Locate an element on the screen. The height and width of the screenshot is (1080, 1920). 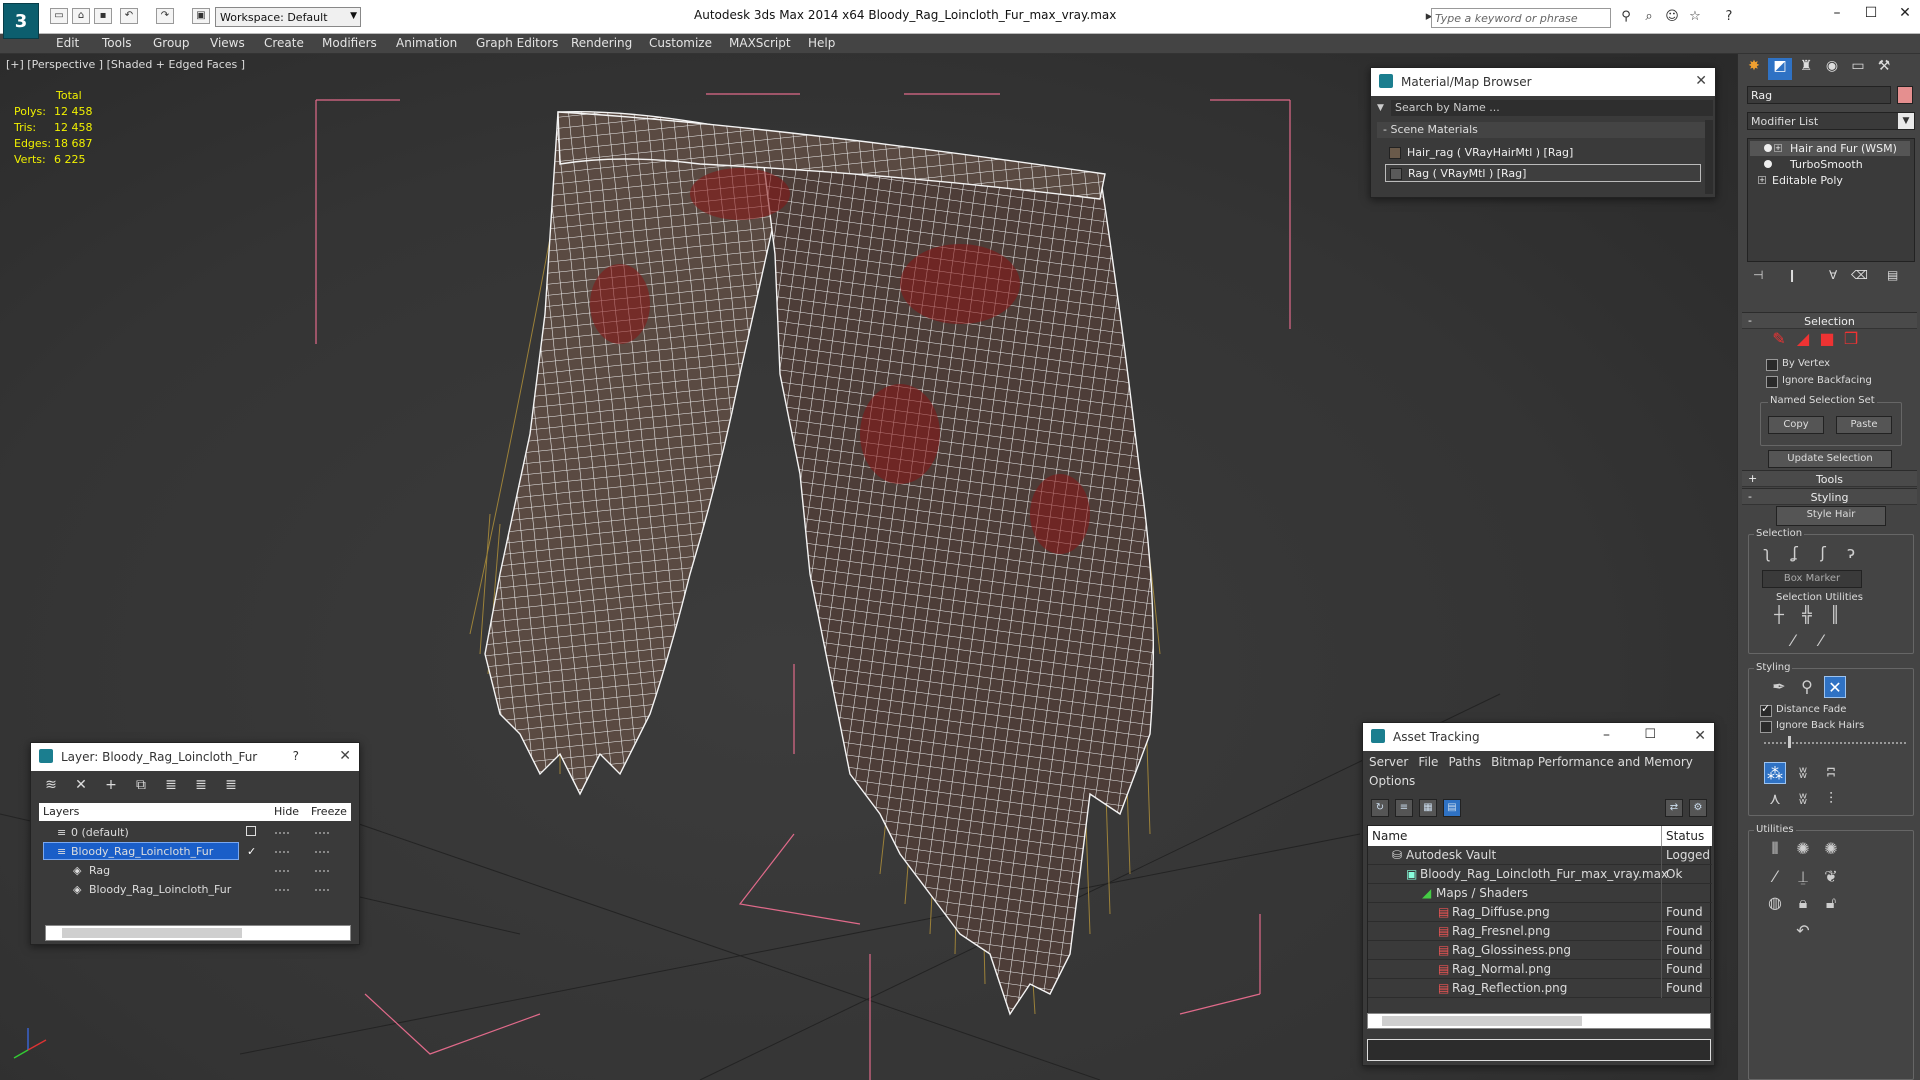
name-column-header: Name is located at coordinates (1389, 836).